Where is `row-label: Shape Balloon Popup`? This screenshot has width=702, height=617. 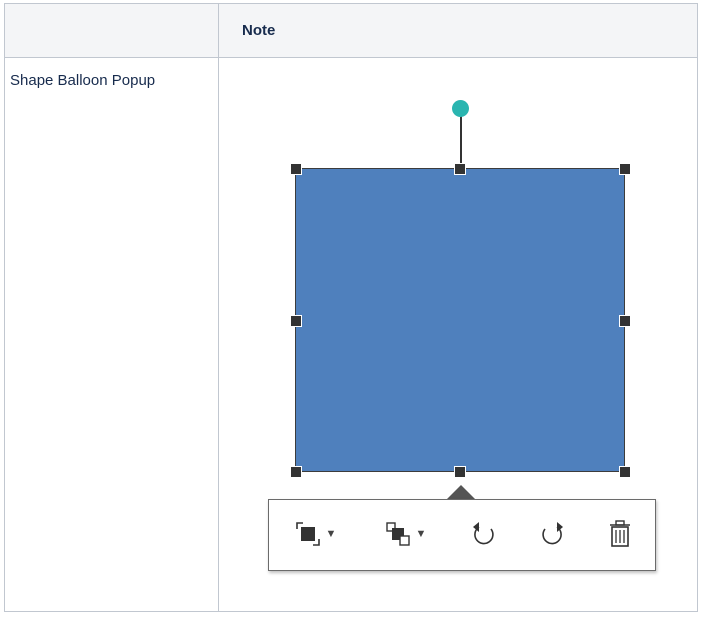 row-label: Shape Balloon Popup is located at coordinates (83, 80).